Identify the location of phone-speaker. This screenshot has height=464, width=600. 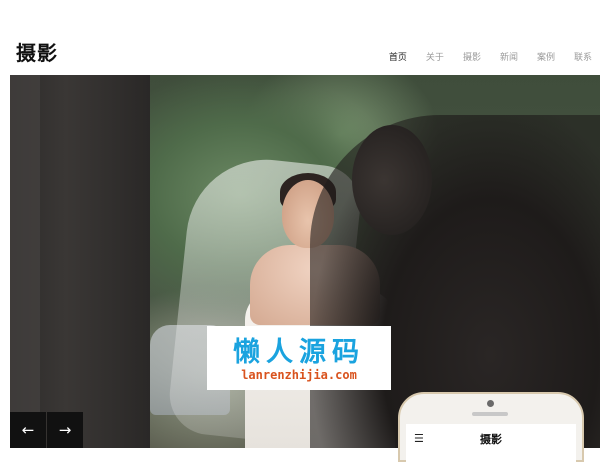
(490, 414).